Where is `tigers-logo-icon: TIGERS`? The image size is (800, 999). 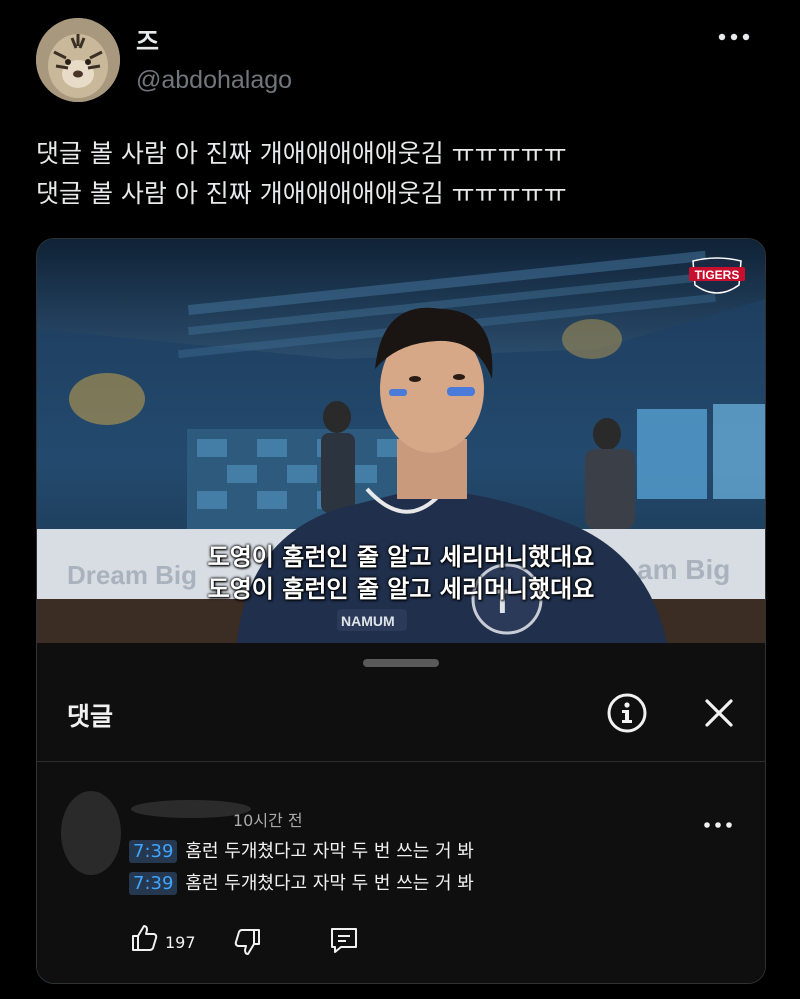
tigers-logo-icon: TIGERS is located at coordinates (717, 278).